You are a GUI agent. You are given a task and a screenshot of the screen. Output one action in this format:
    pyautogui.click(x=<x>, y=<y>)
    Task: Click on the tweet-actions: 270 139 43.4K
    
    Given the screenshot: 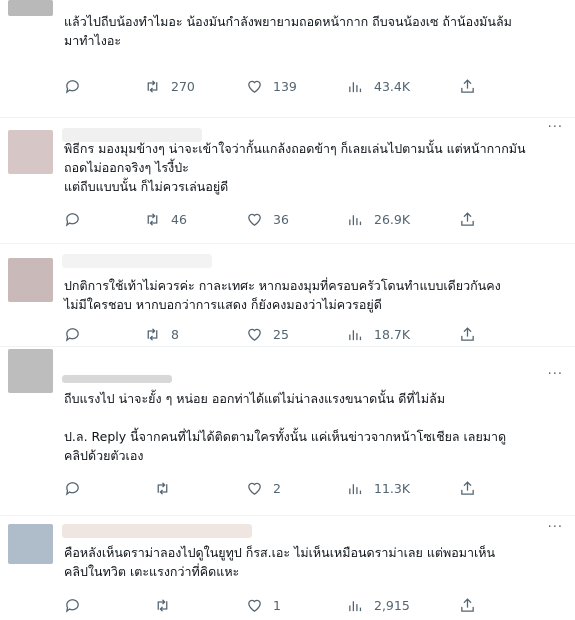 What is the action you would take?
    pyautogui.click(x=274, y=86)
    